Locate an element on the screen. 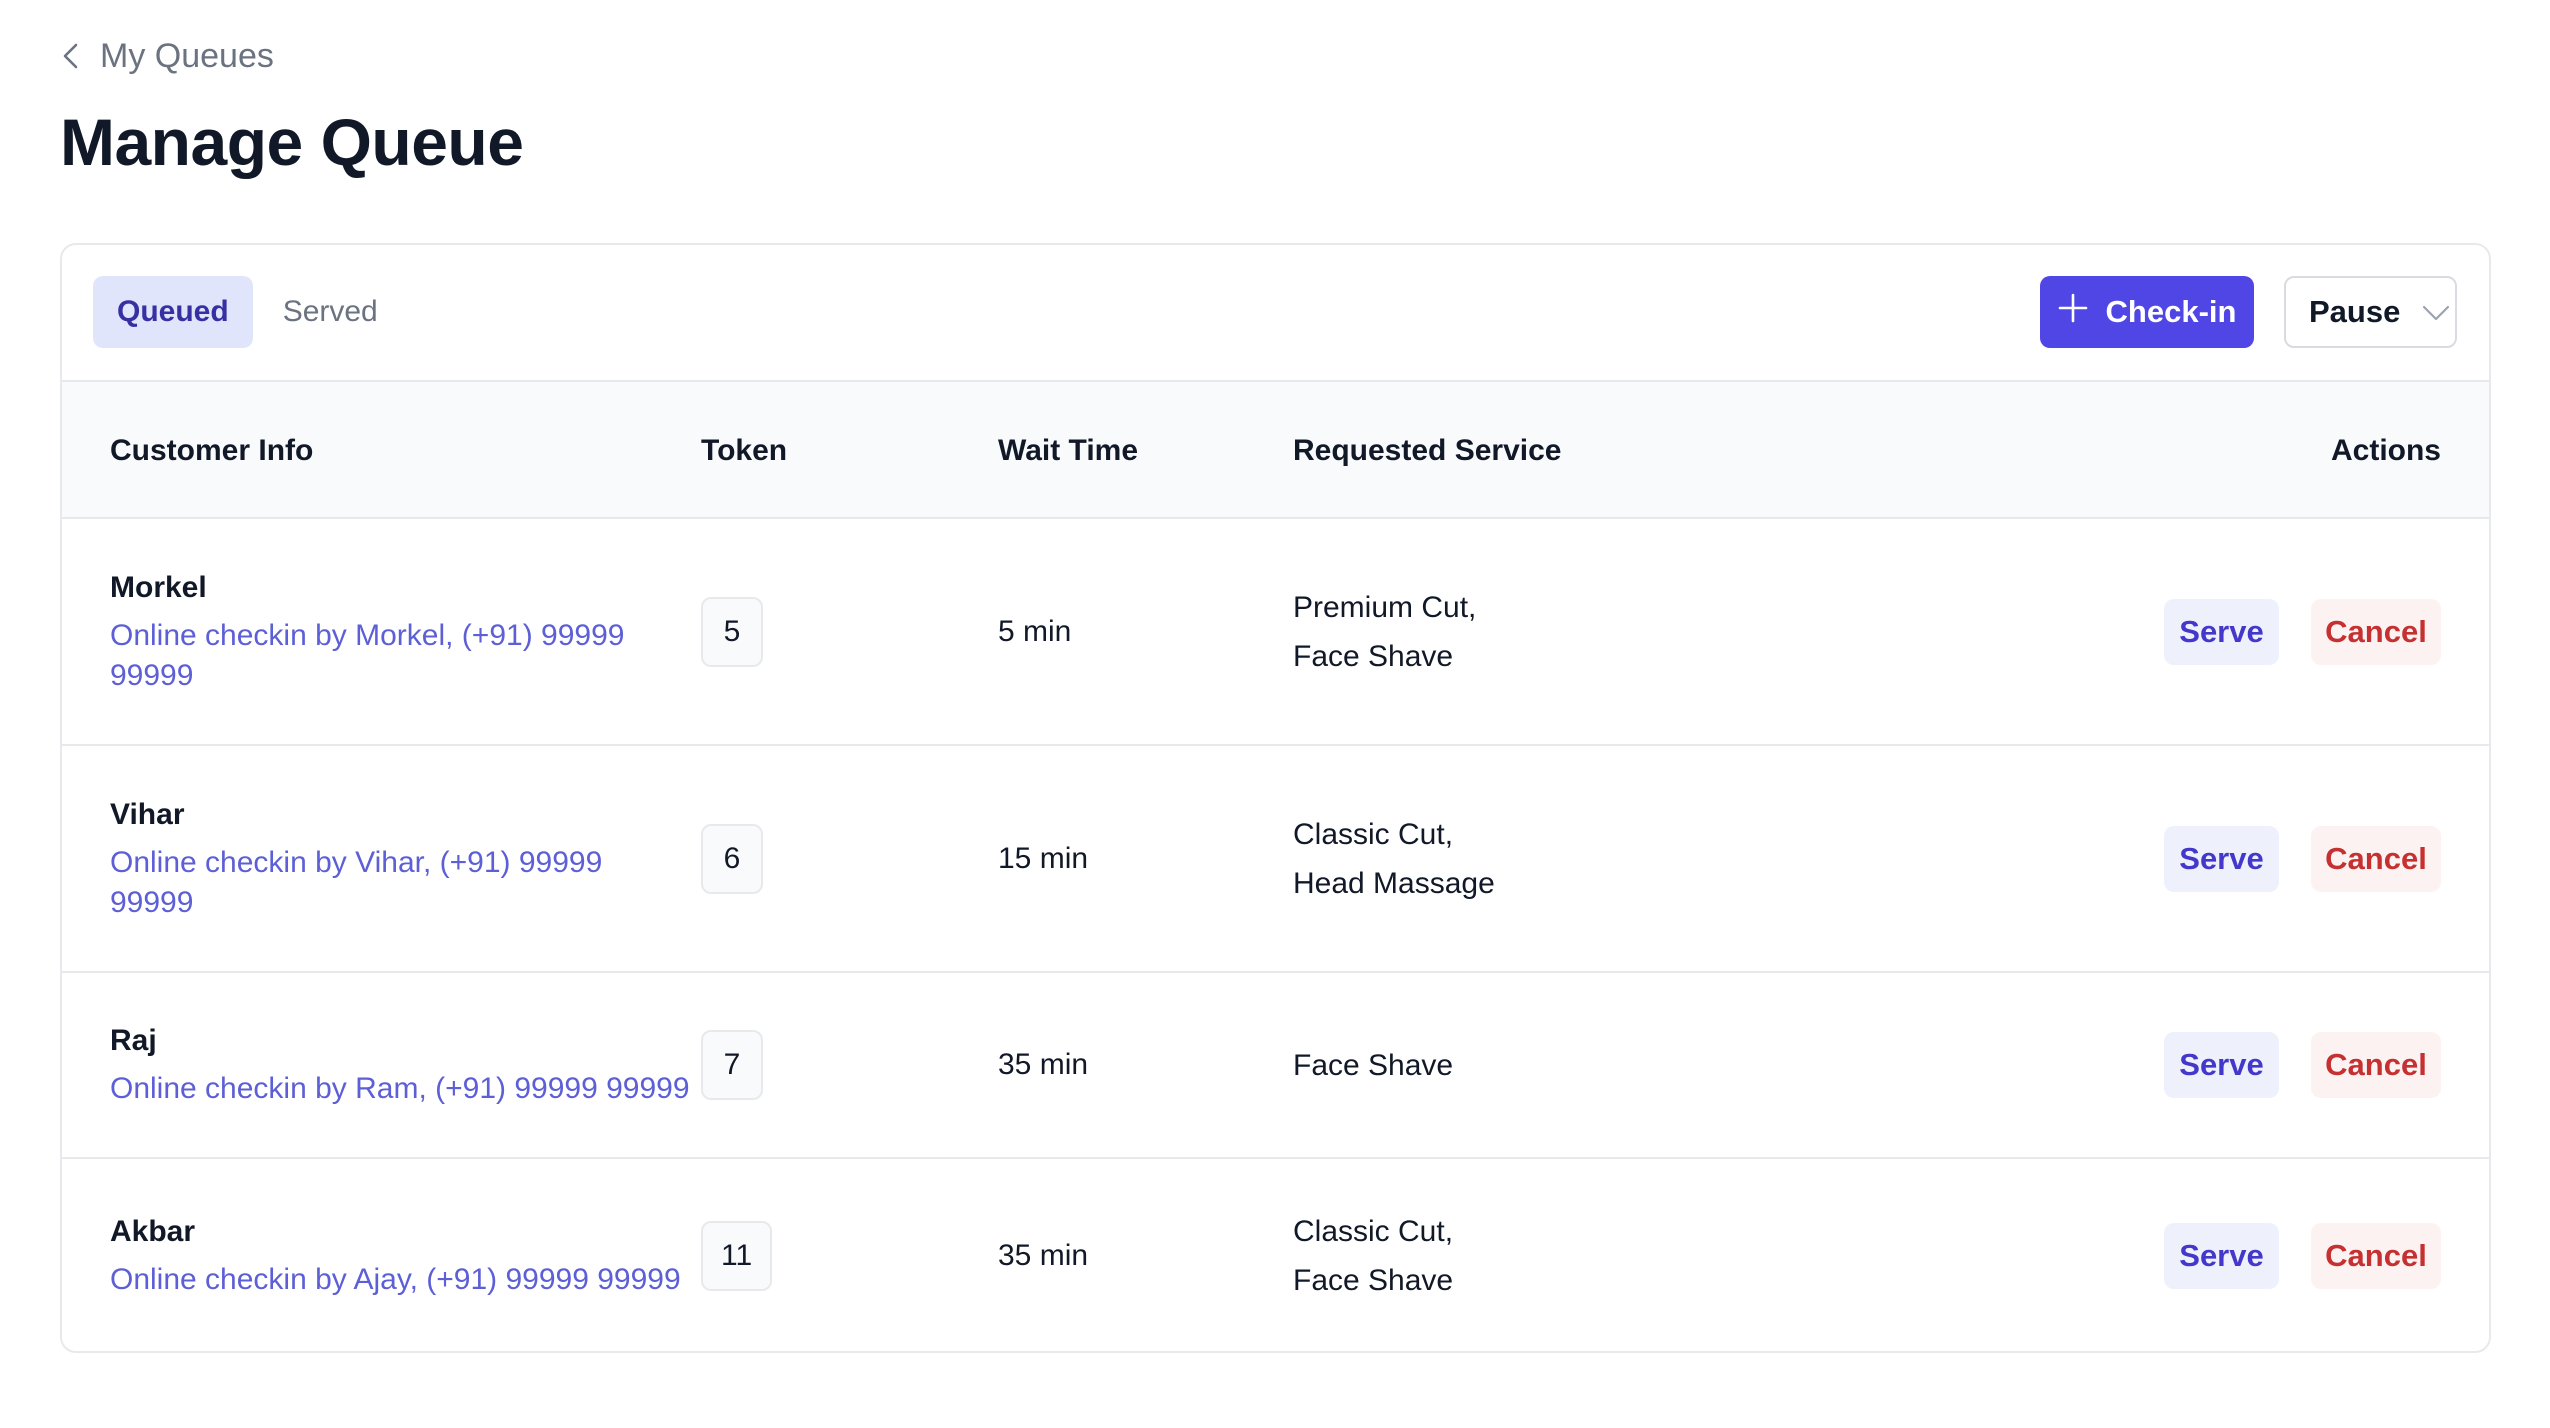  customer-name: Morkel is located at coordinates (158, 587).